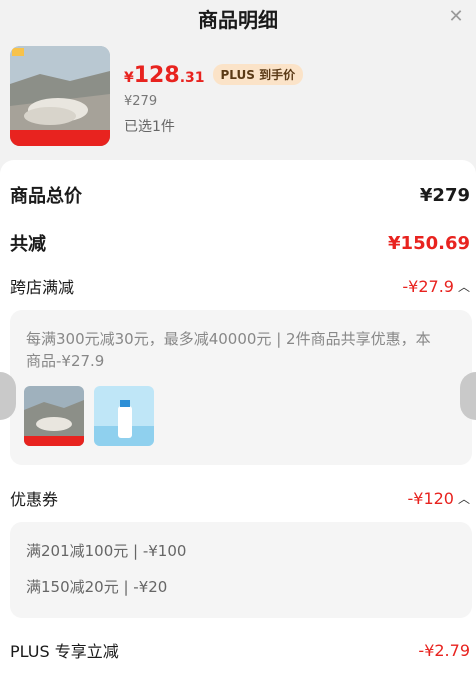  What do you see at coordinates (456, 16) in the screenshot?
I see `close-icon: ✕` at bounding box center [456, 16].